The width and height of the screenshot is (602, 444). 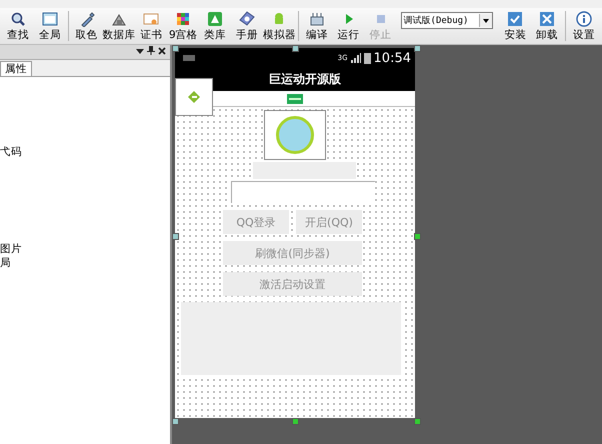 I want to click on toolbar-button: 运行, so click(x=348, y=26).